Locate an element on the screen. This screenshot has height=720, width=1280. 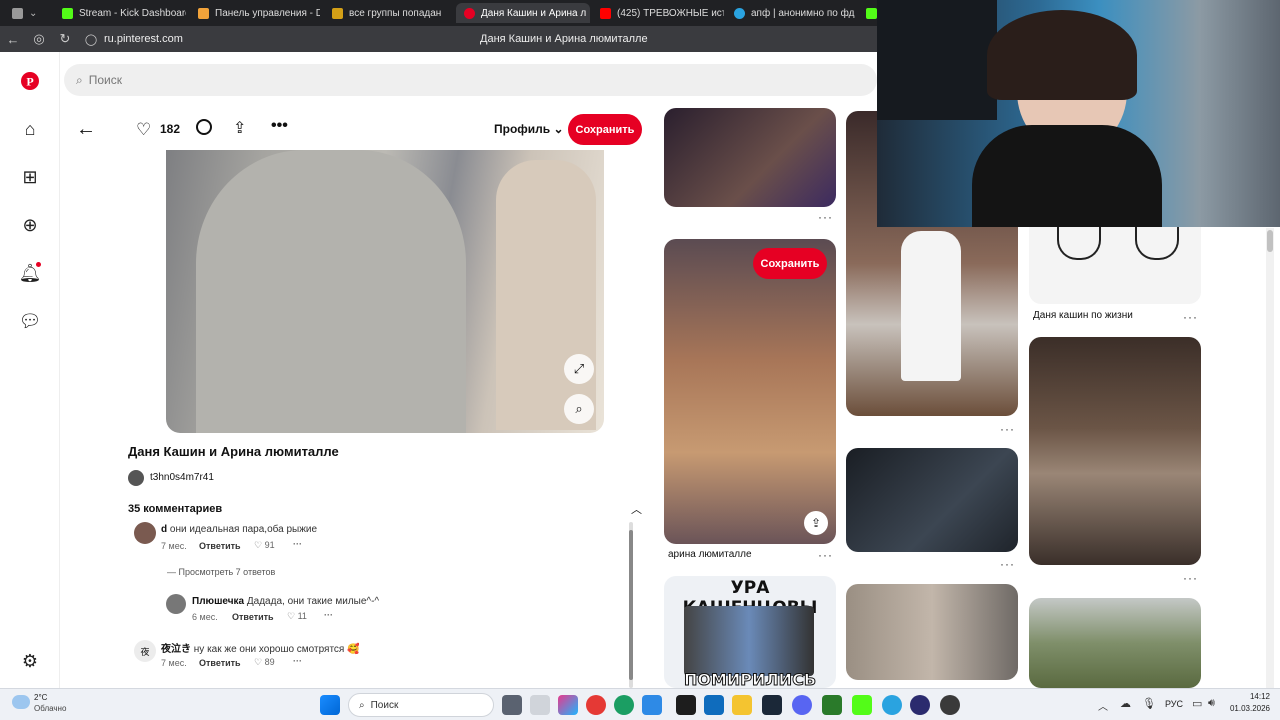
weather-text: Облачно is located at coordinates (50, 708).